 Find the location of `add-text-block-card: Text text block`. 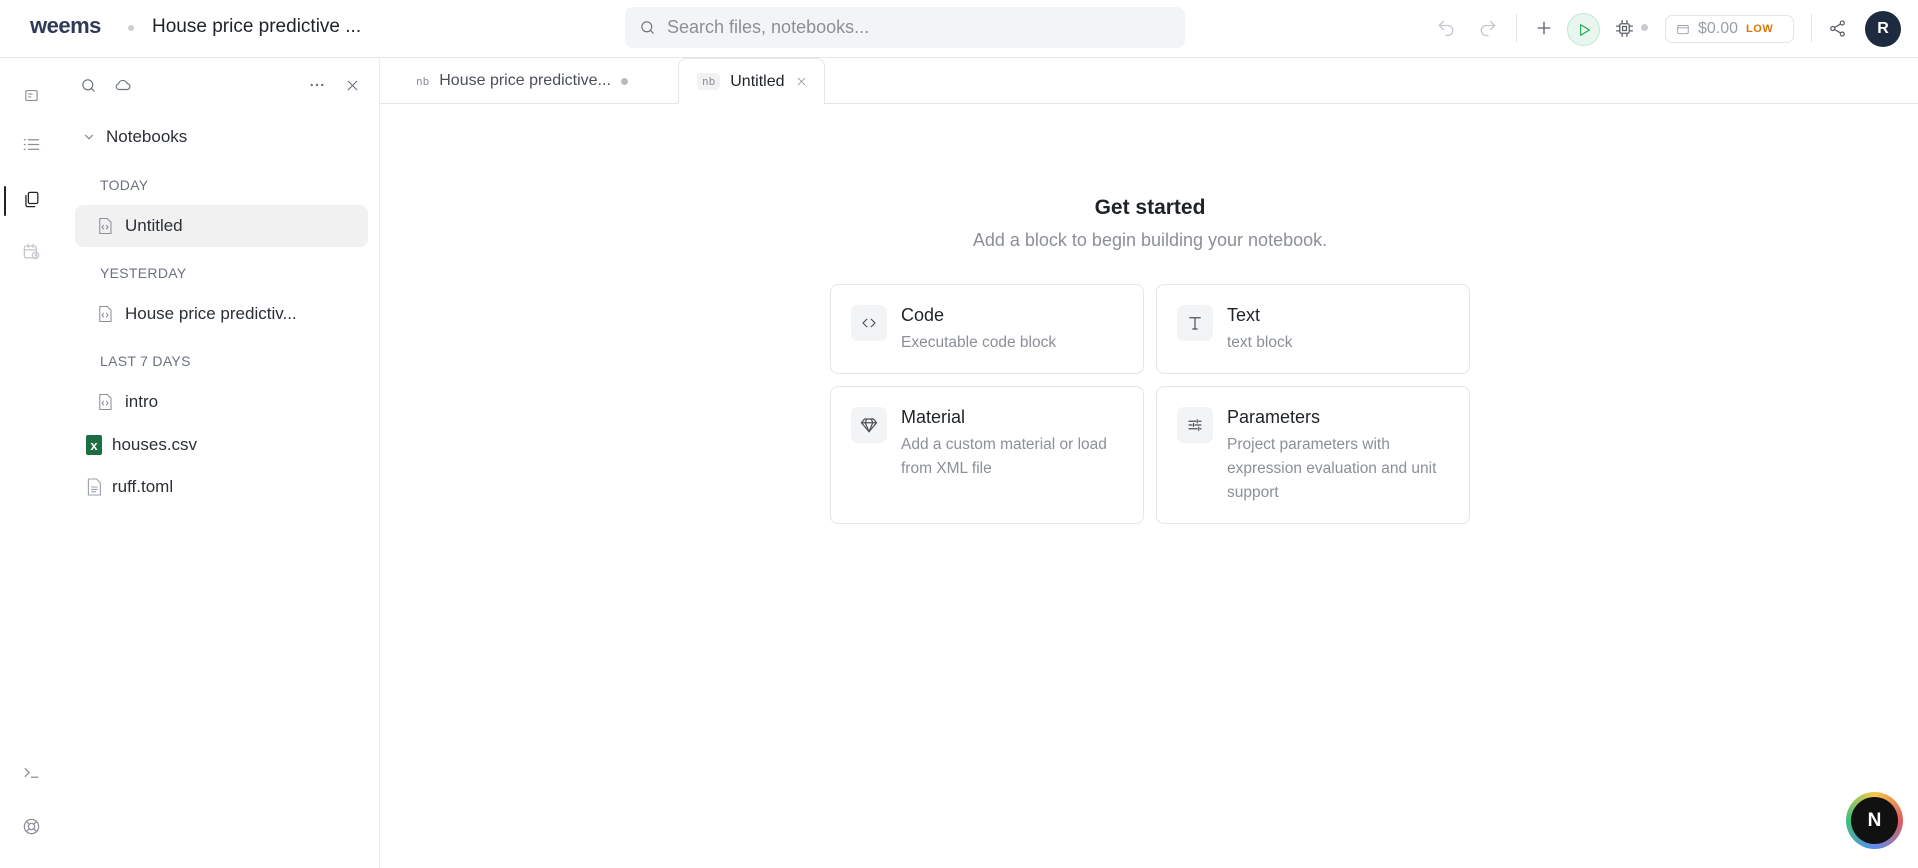

add-text-block-card: Text text block is located at coordinates (1313, 329).